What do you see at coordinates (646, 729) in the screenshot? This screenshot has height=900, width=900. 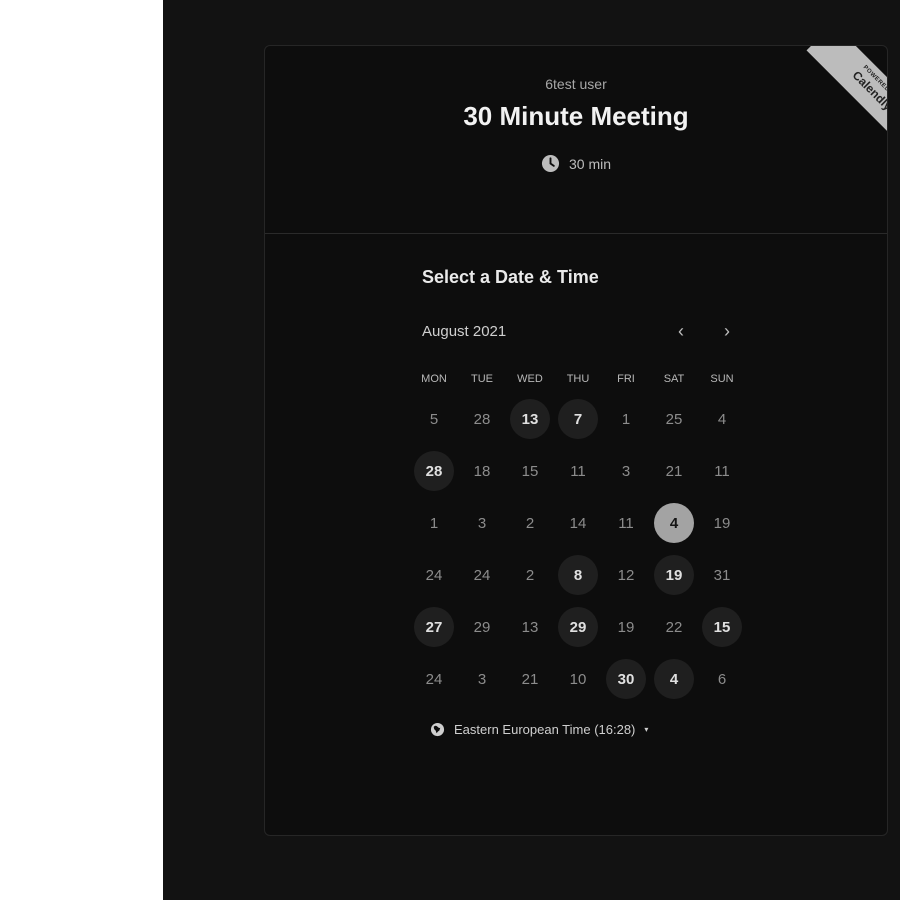 I see `caret-down-icon: ▾` at bounding box center [646, 729].